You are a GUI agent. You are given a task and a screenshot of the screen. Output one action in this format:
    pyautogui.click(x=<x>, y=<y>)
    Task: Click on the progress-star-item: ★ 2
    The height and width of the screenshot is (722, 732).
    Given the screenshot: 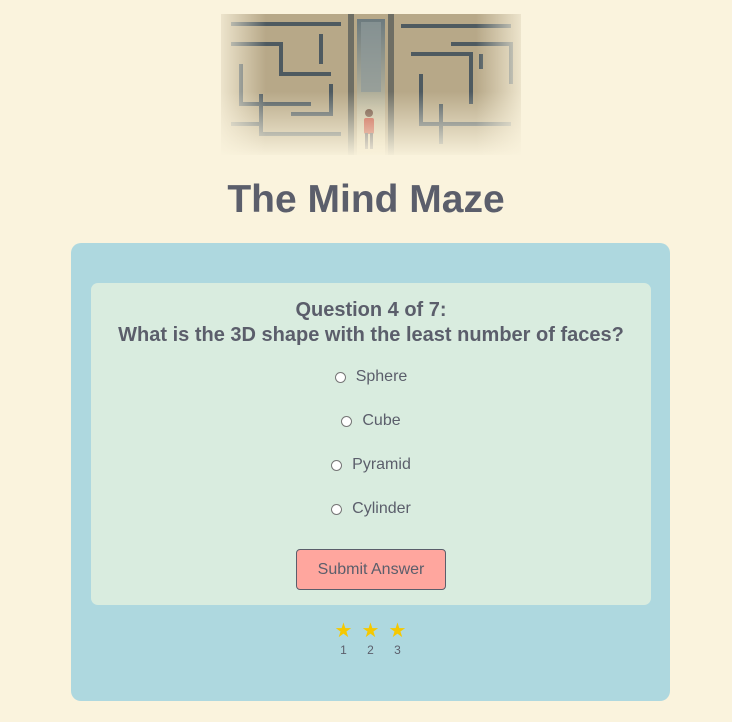 What is the action you would take?
    pyautogui.click(x=370, y=639)
    